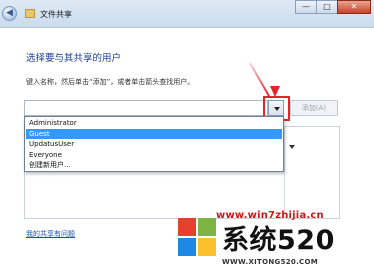 This screenshot has width=374, height=272. Describe the element at coordinates (306, 7) in the screenshot. I see `minimize-button: —` at that location.